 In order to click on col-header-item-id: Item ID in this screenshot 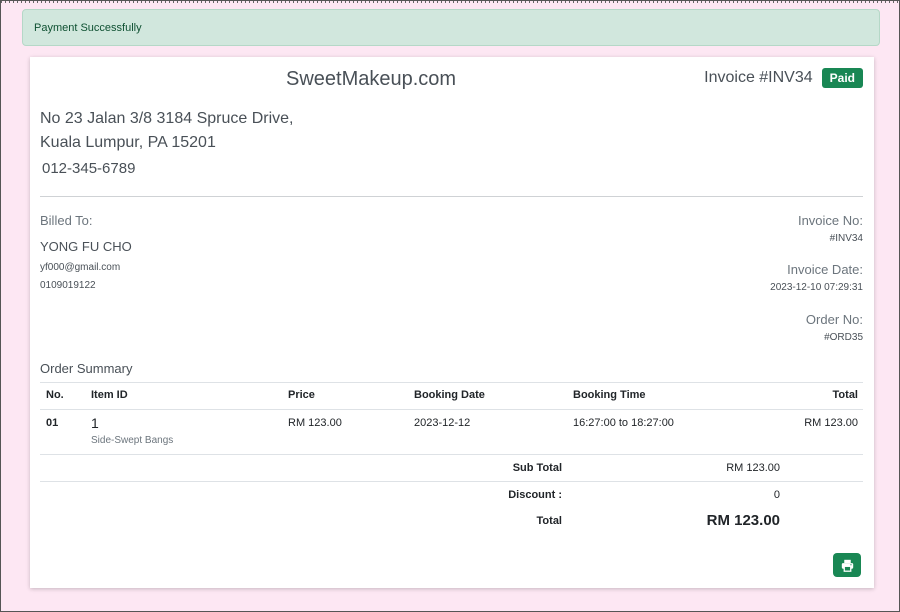, I will do `click(109, 395)`.